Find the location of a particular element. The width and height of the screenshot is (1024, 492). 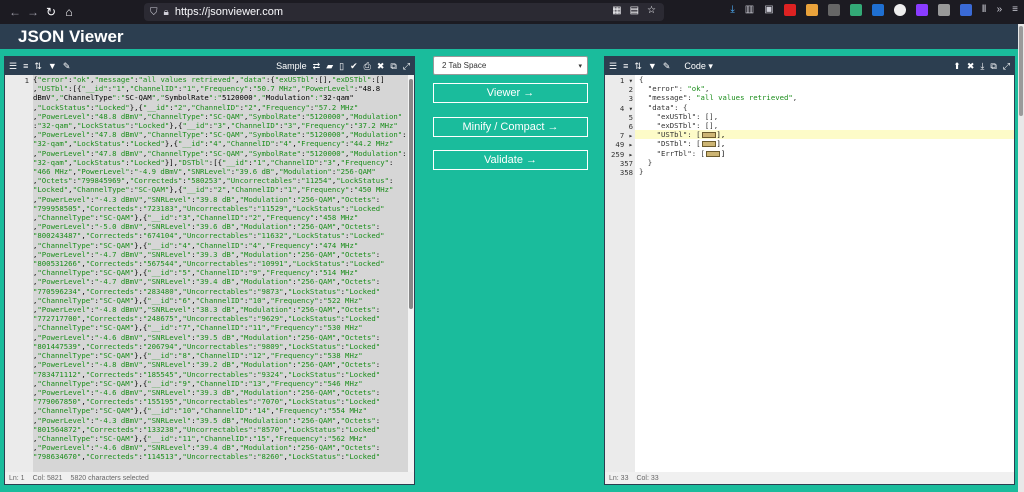

menu-icon: ≡ is located at coordinates (1015, 10).